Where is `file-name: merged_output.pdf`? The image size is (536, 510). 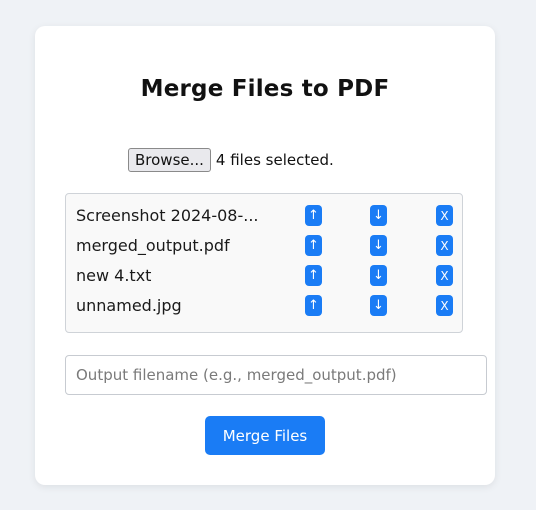
file-name: merged_output.pdf is located at coordinates (153, 245).